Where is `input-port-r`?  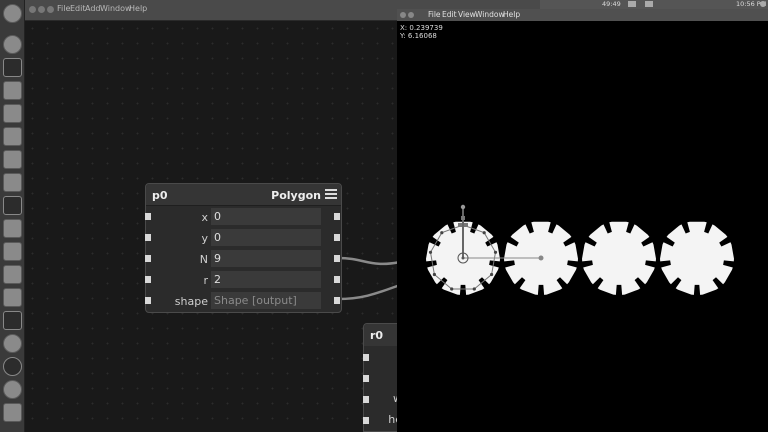
input-port-r is located at coordinates (148, 279).